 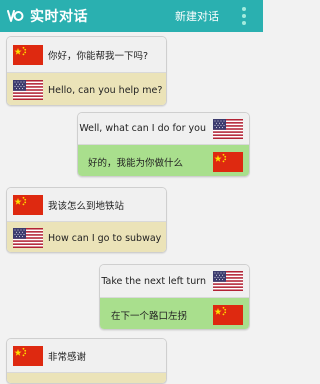 I want to click on message-left: 你好，你能帮我一下吗? Hello, can you help me?, so click(x=86, y=71).